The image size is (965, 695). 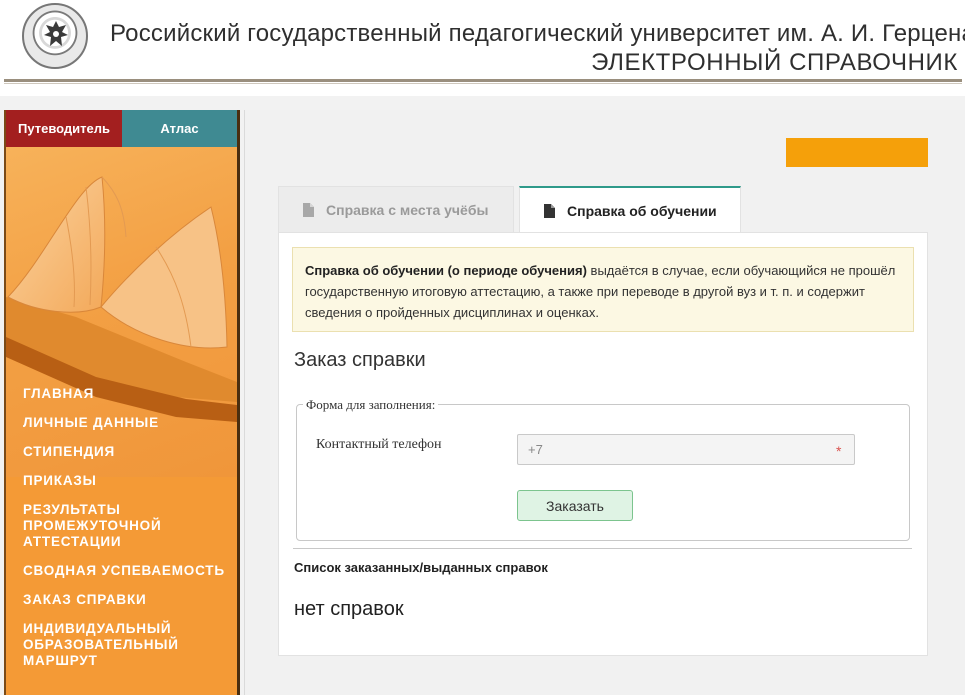 What do you see at coordinates (128, 423) in the screenshot?
I see `menu-item-personal-data: ЛИЧНЫЕ ДАННЫЕ` at bounding box center [128, 423].